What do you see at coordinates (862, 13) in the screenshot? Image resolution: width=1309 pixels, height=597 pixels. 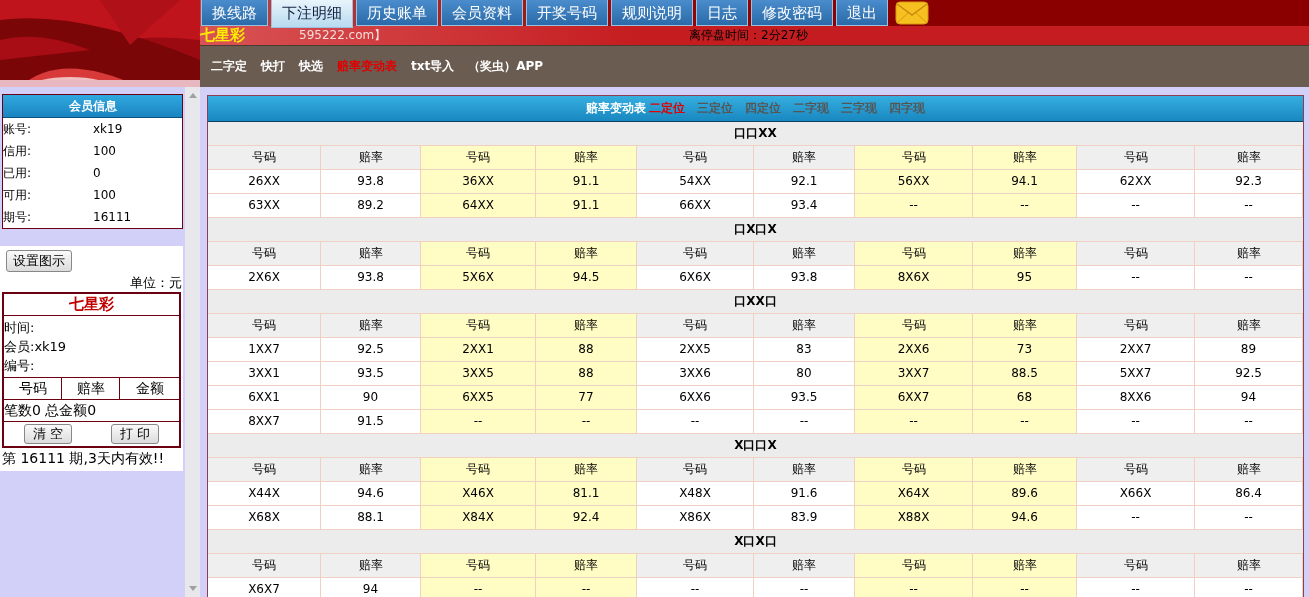 I see `nav-tab: 退出` at bounding box center [862, 13].